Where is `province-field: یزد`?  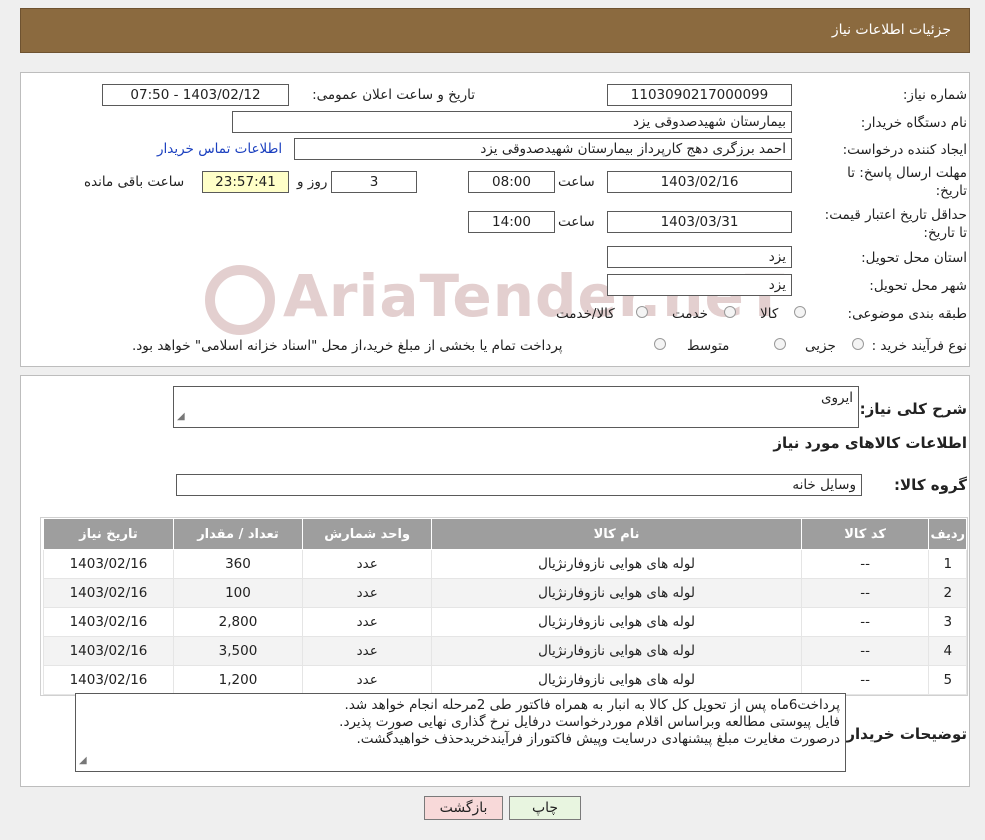
province-field: یزد is located at coordinates (699, 257).